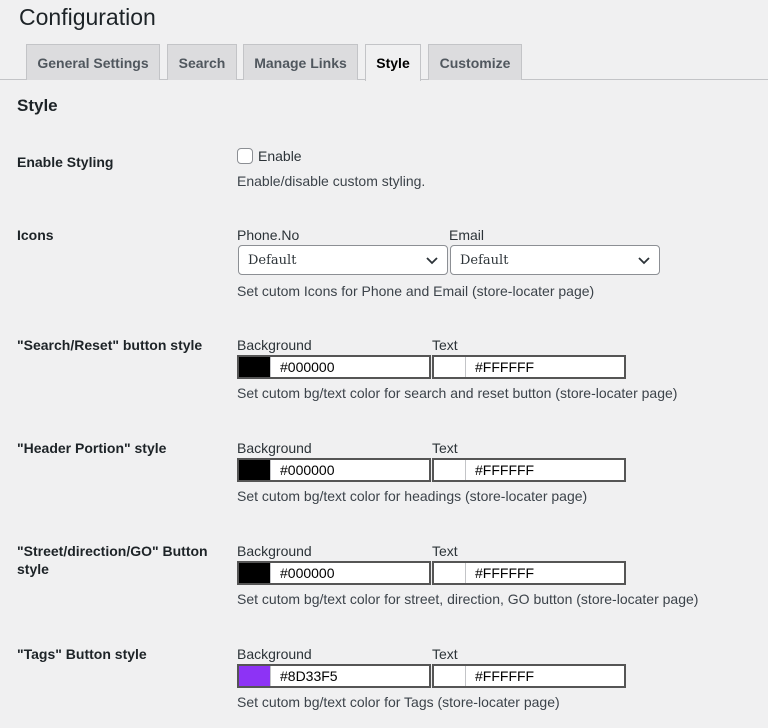 The height and width of the screenshot is (728, 768). Describe the element at coordinates (202, 62) in the screenshot. I see `tab-search: Search` at that location.